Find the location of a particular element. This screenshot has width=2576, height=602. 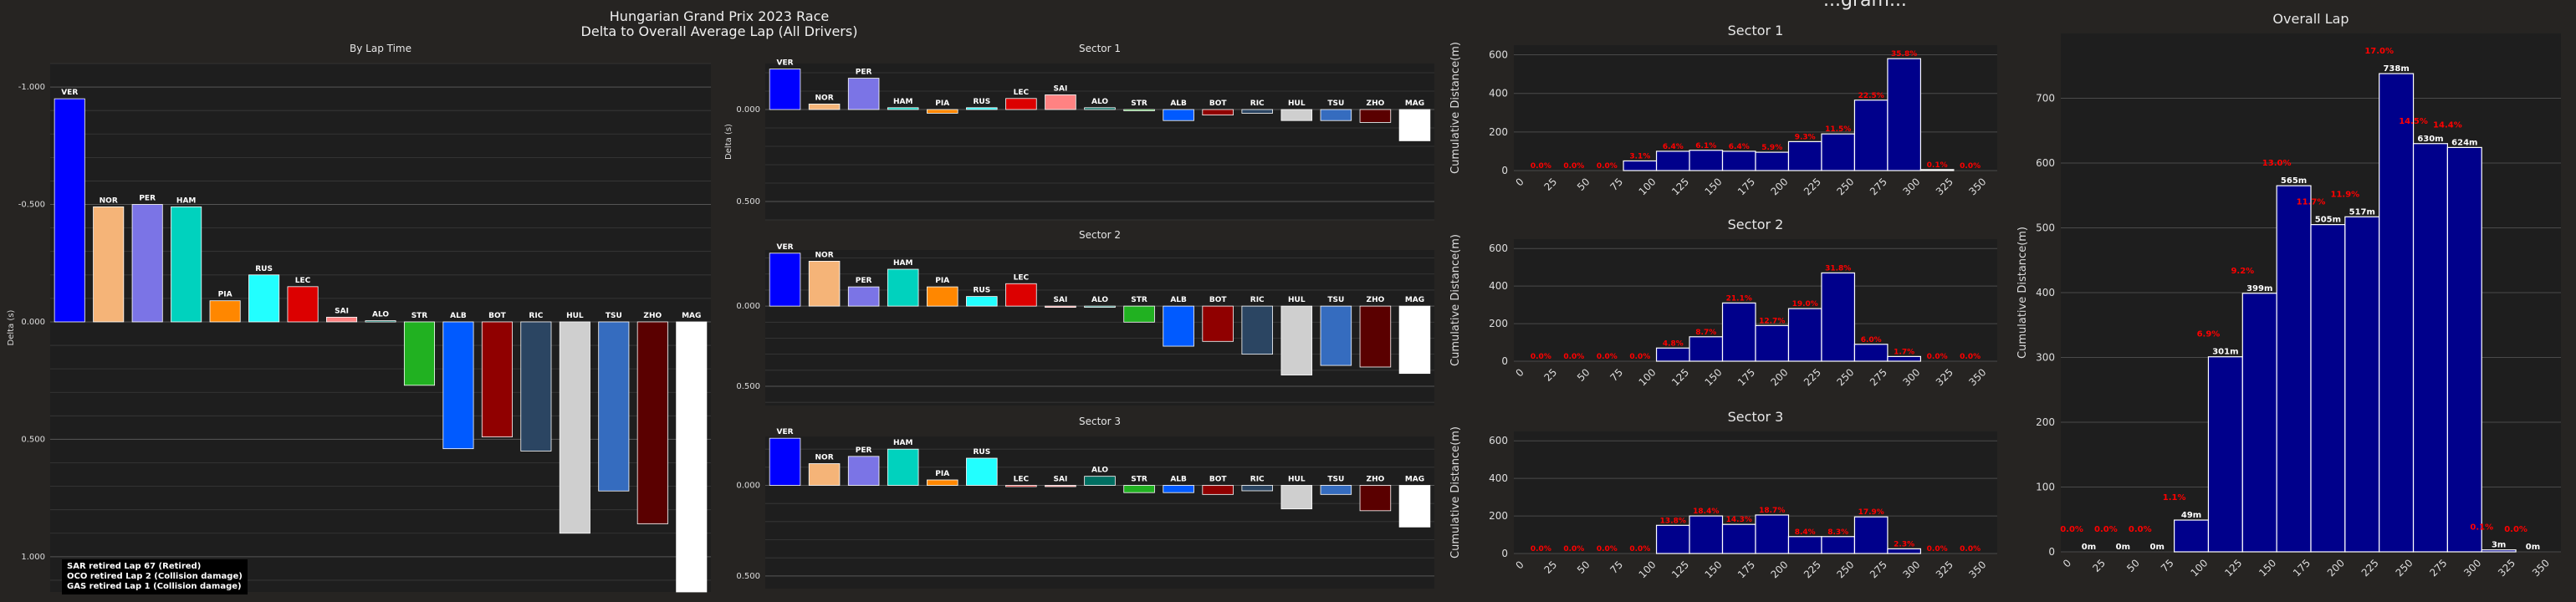

retirement-entry: SAR retired Lap 67 (Retired) is located at coordinates (134, 566).